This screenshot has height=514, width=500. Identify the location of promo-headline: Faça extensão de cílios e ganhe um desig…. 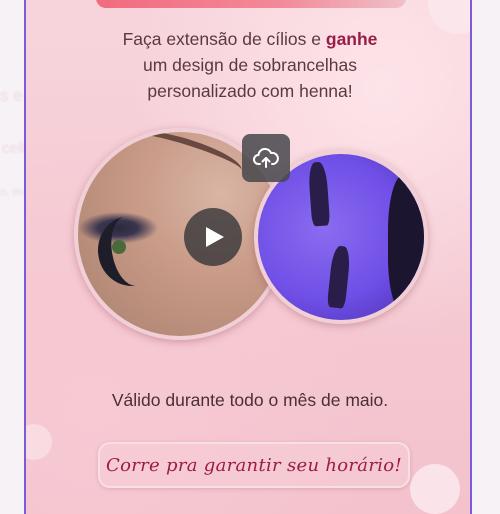
(248, 65).